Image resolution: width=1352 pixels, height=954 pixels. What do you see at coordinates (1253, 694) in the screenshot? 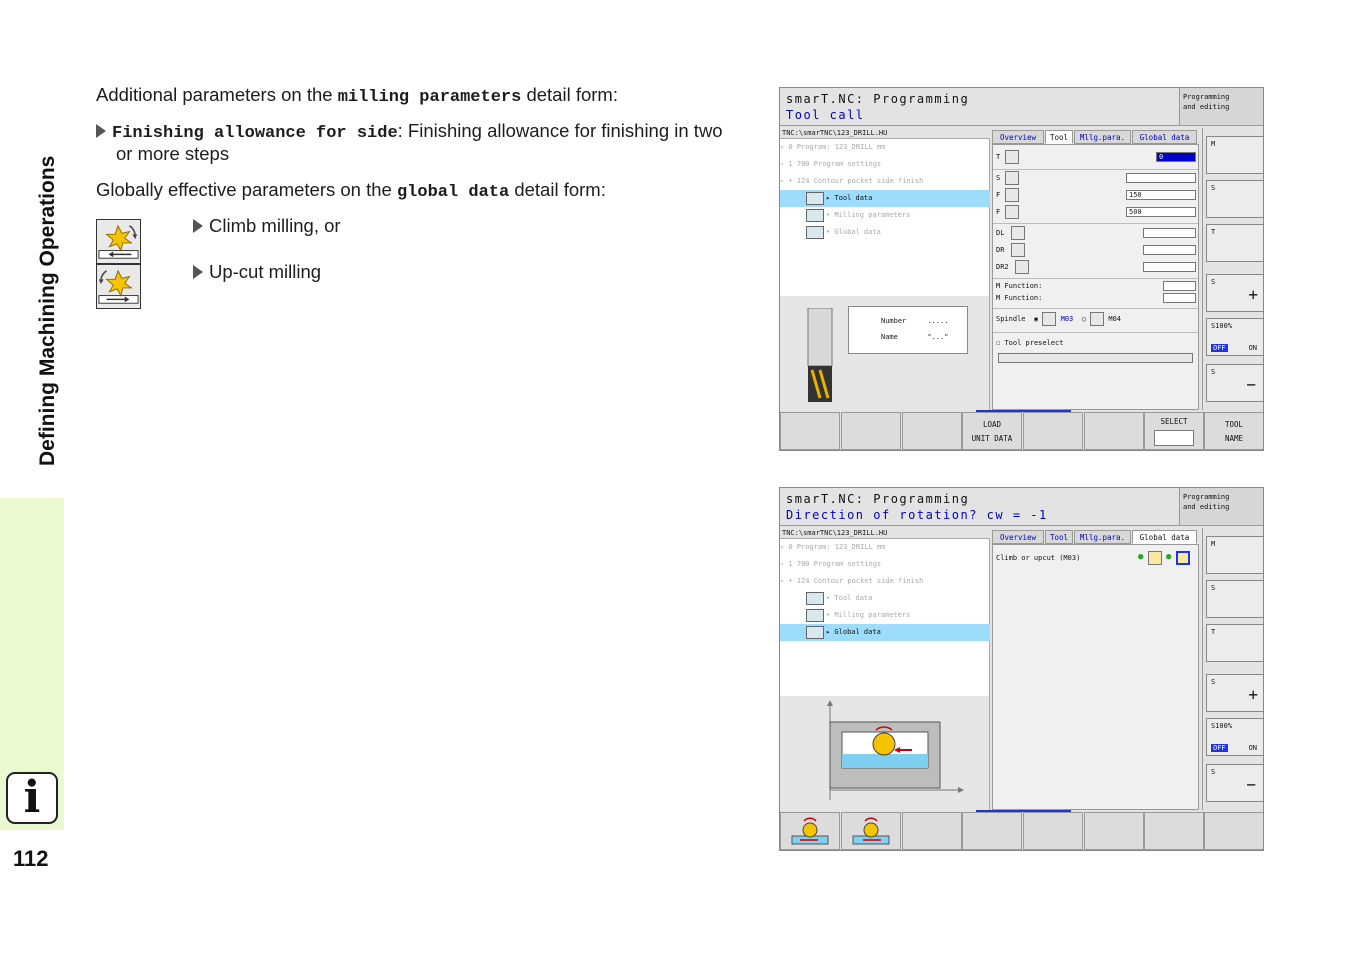
I see `plus-icon: +` at bounding box center [1253, 694].